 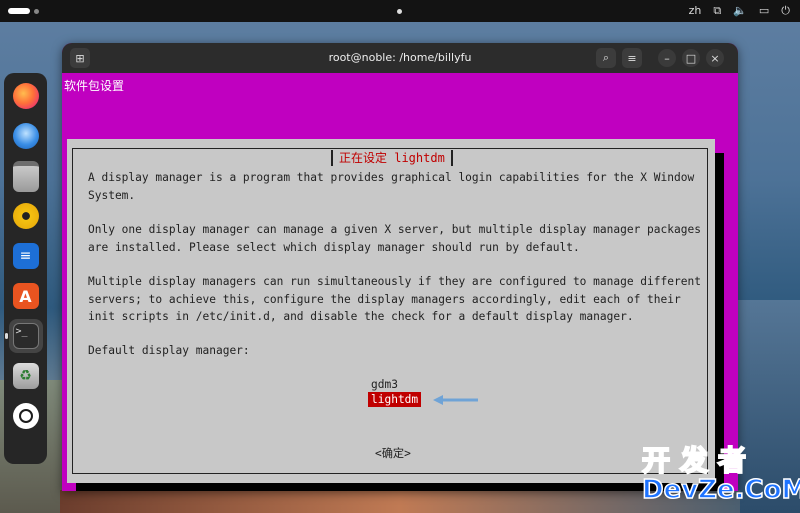 I want to click on wallpaper-bottom, so click(x=400, y=501).